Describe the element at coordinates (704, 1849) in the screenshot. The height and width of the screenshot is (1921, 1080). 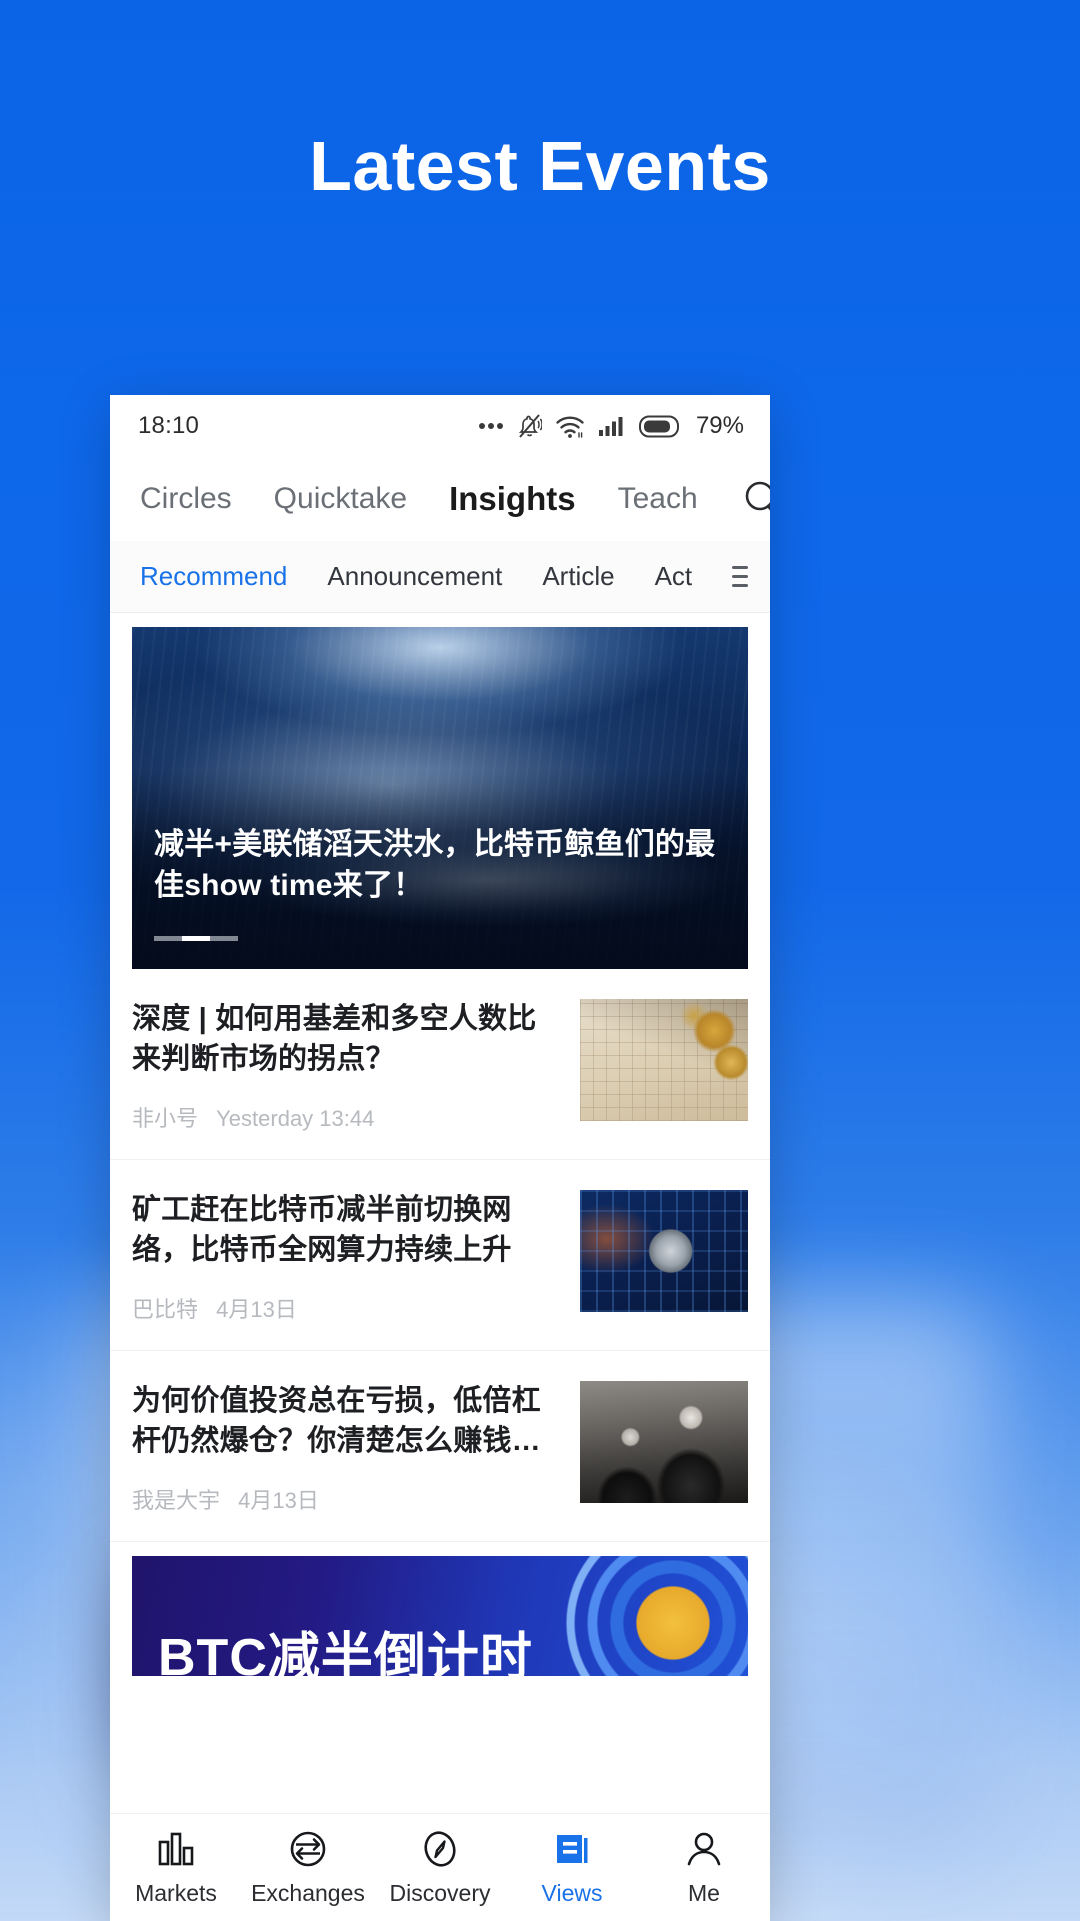
I see `person-icon` at that location.